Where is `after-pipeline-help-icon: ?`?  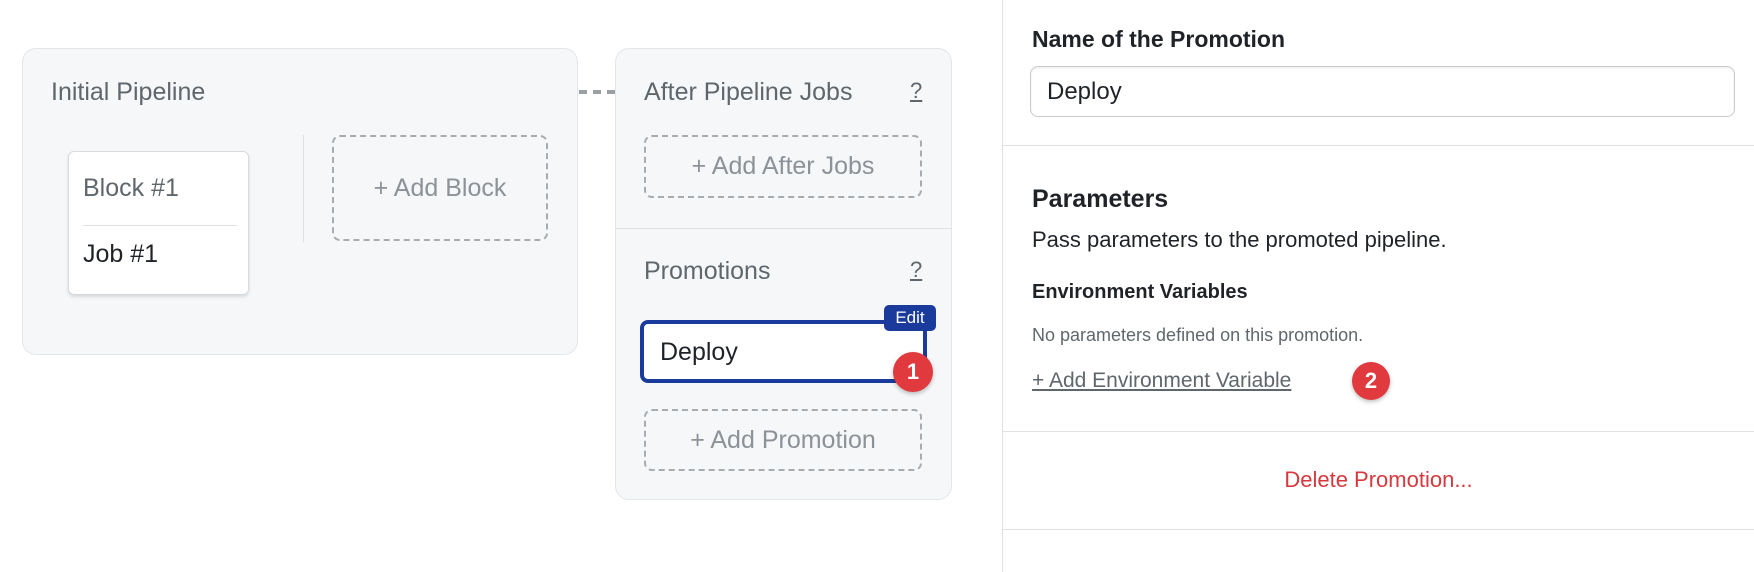 after-pipeline-help-icon: ? is located at coordinates (916, 91).